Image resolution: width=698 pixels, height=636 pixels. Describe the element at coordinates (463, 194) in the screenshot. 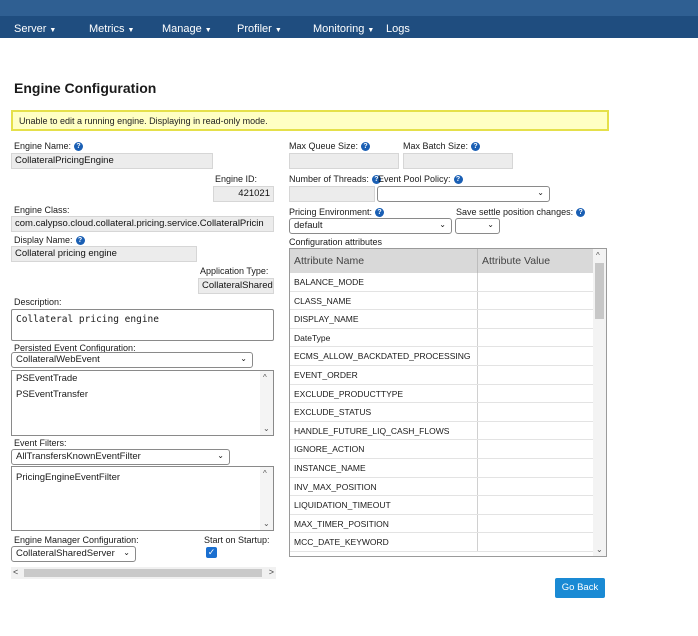

I see `event-pool-select: ⌄` at that location.